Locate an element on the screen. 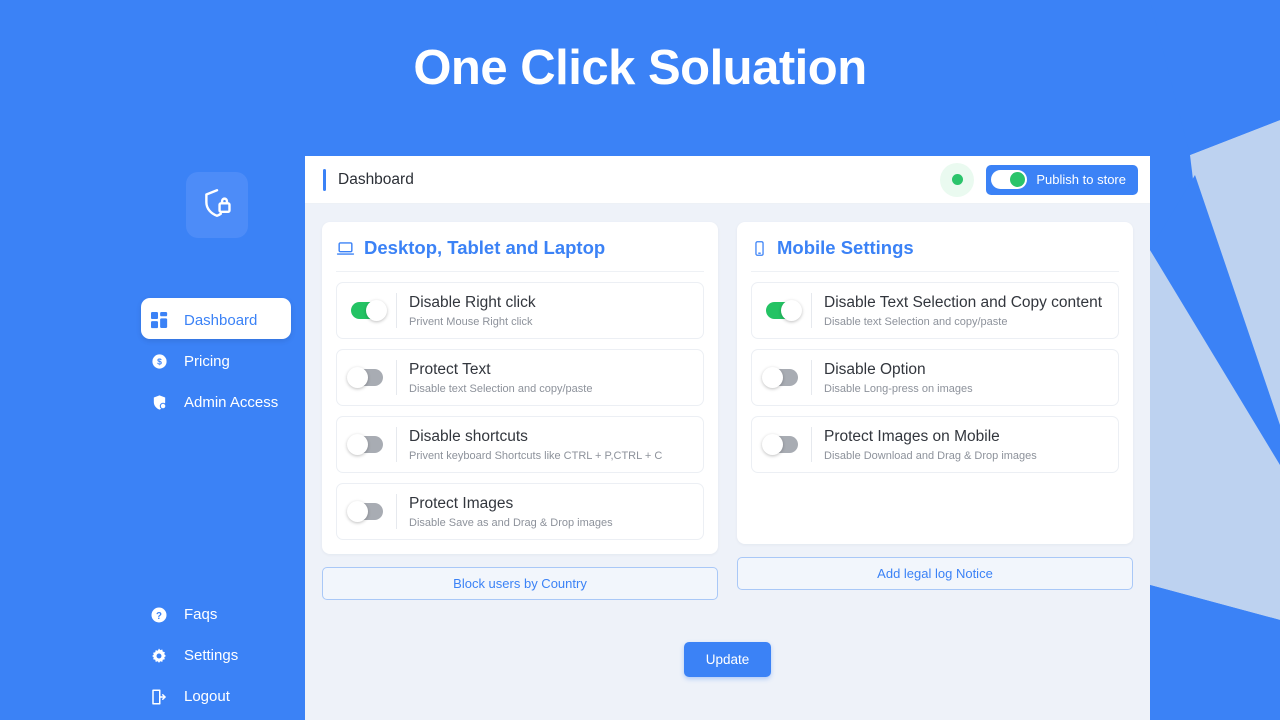 The height and width of the screenshot is (720, 1280). setting-description: Disable Save as and Drag & Drop images is located at coordinates (511, 522).